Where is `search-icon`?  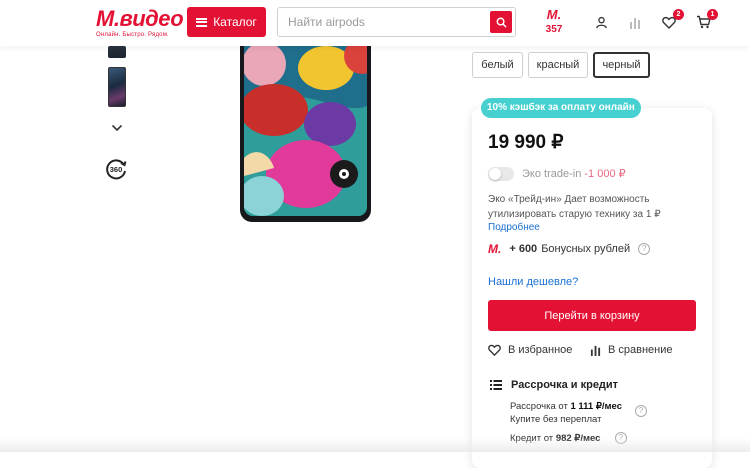 search-icon is located at coordinates (501, 22).